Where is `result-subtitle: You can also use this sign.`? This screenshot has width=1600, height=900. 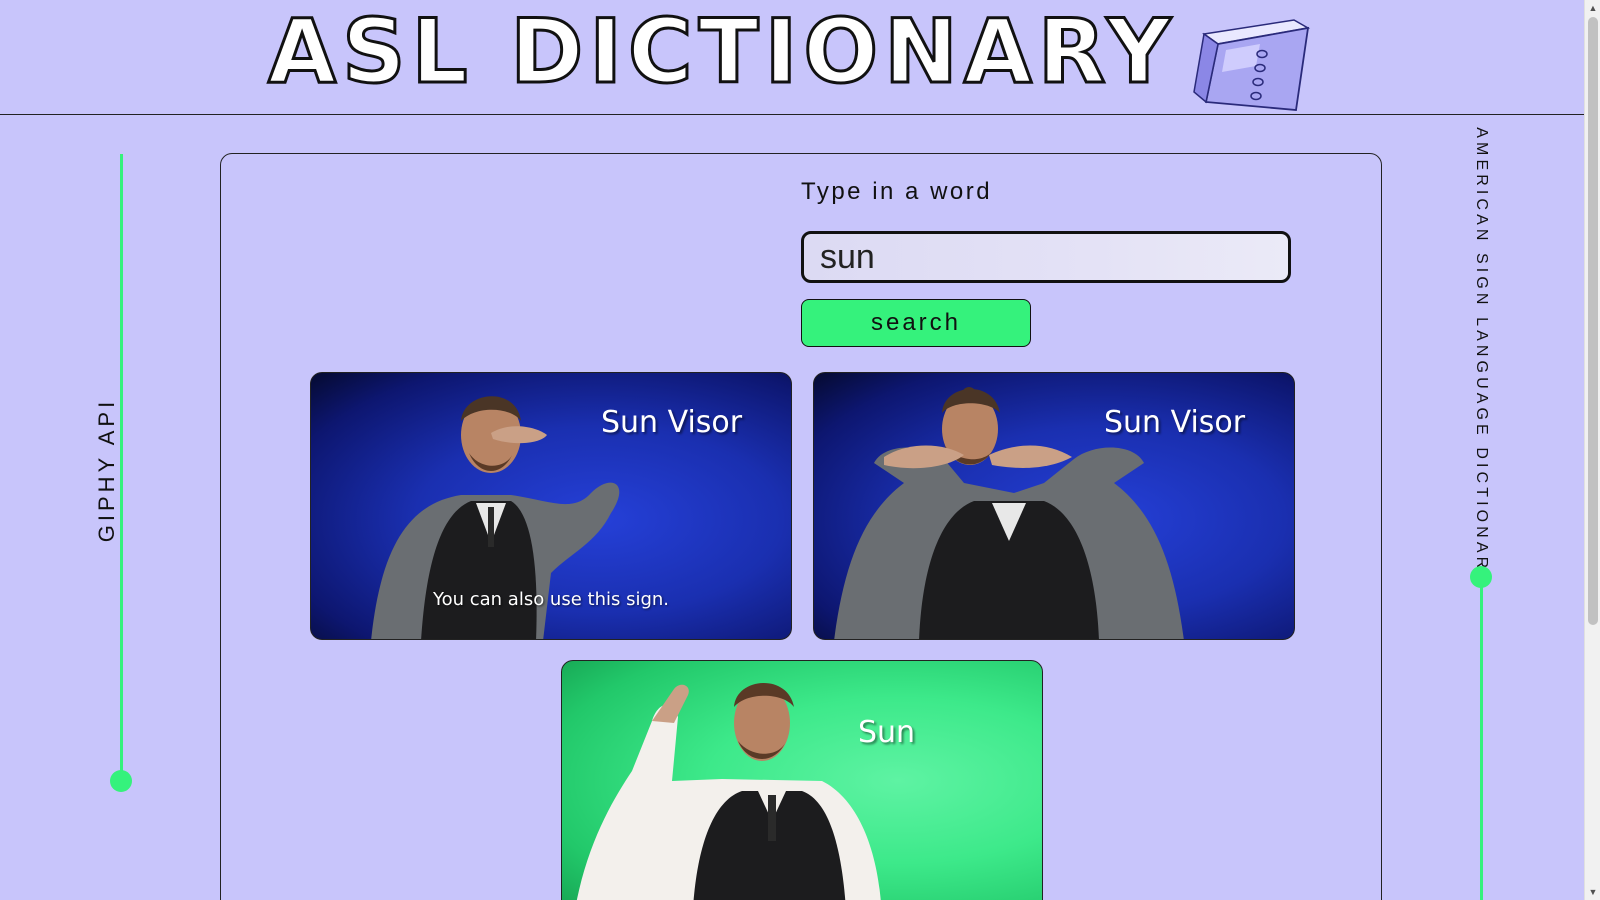 result-subtitle: You can also use this sign. is located at coordinates (551, 599).